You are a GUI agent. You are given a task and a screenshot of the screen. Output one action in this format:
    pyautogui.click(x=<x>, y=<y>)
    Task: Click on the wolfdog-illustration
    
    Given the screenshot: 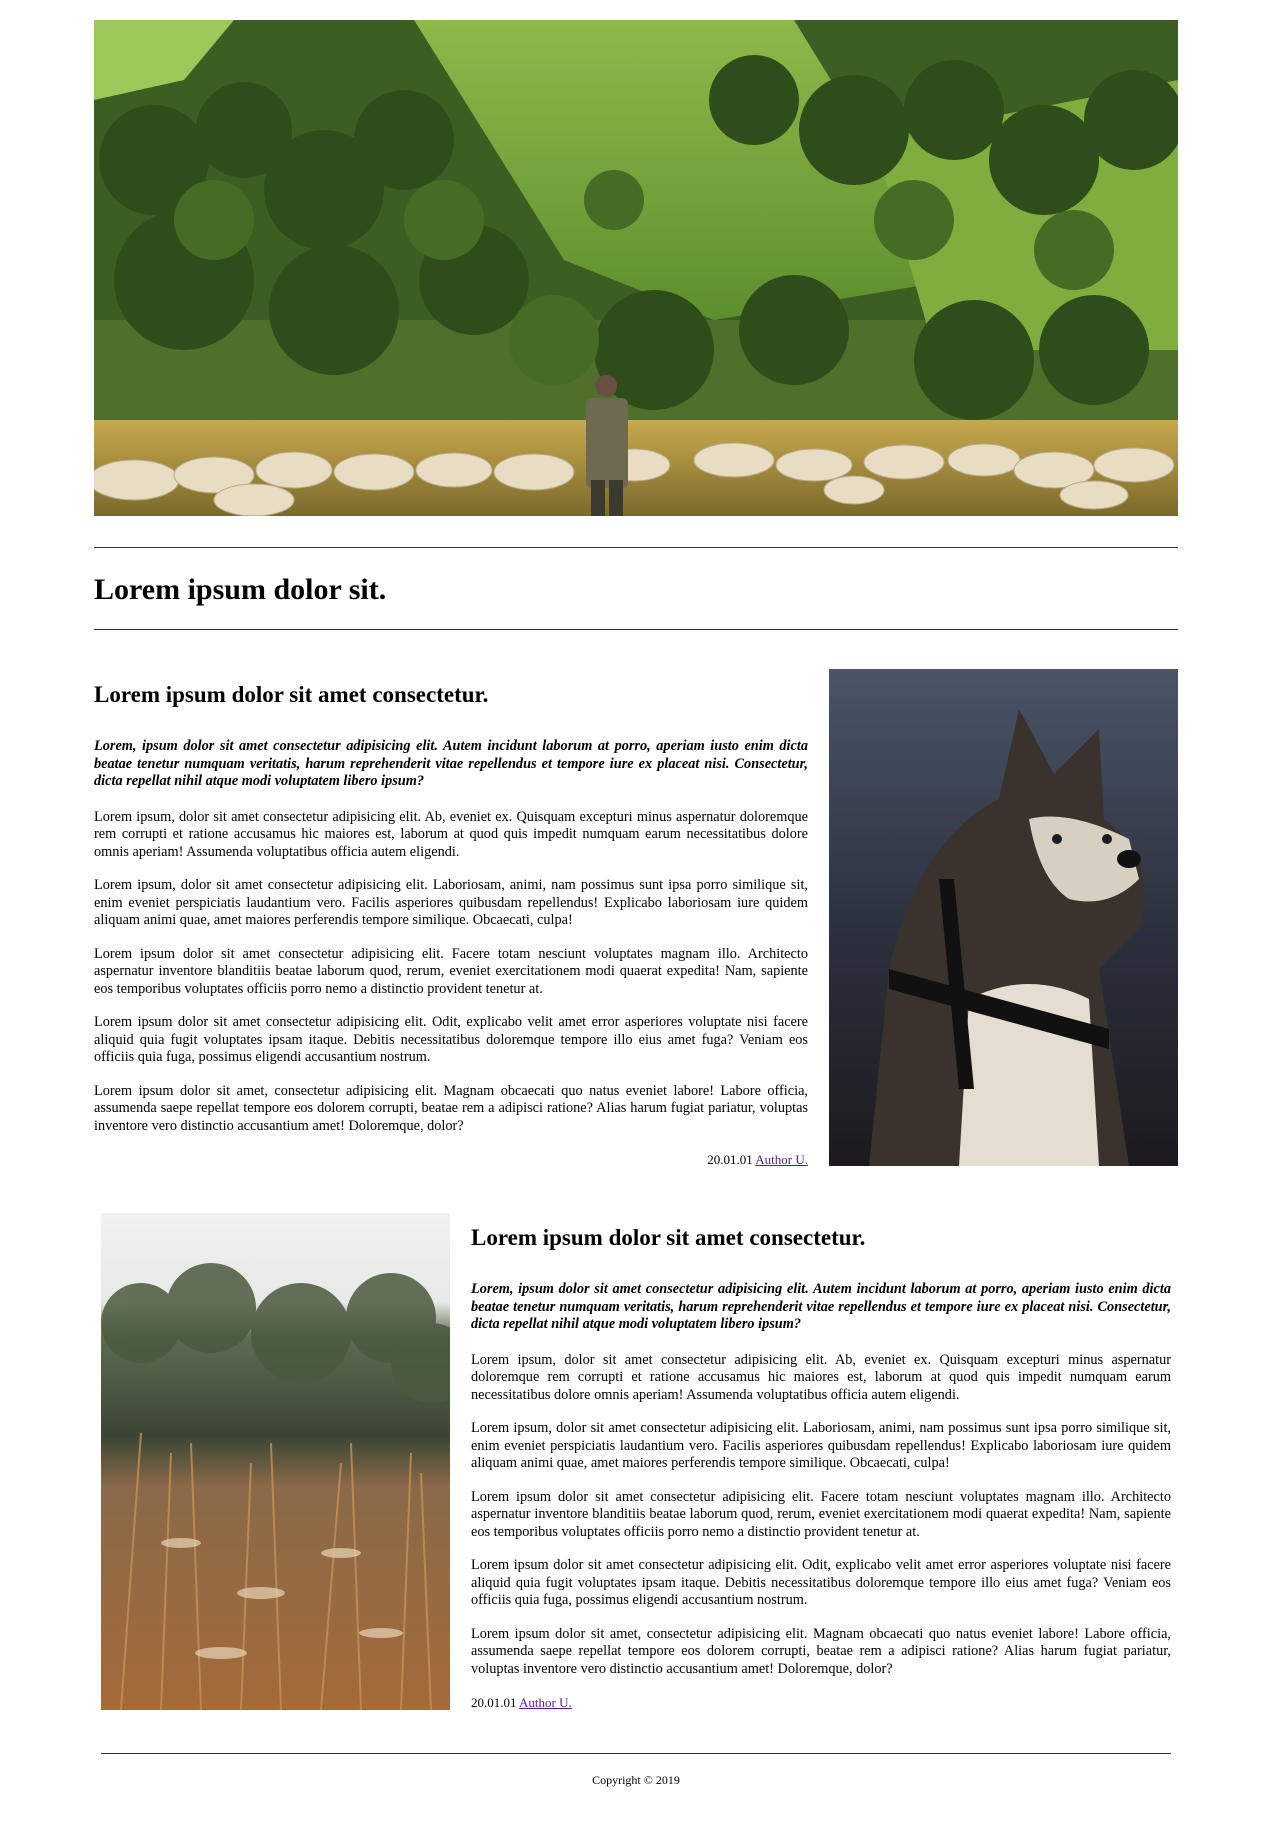 What is the action you would take?
    pyautogui.click(x=1003, y=917)
    